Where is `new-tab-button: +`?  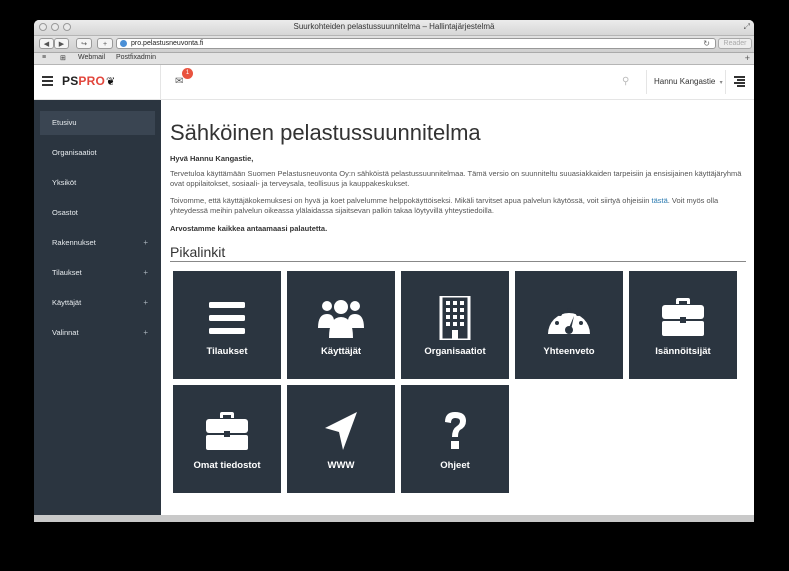
new-tab-button: + is located at coordinates (105, 43).